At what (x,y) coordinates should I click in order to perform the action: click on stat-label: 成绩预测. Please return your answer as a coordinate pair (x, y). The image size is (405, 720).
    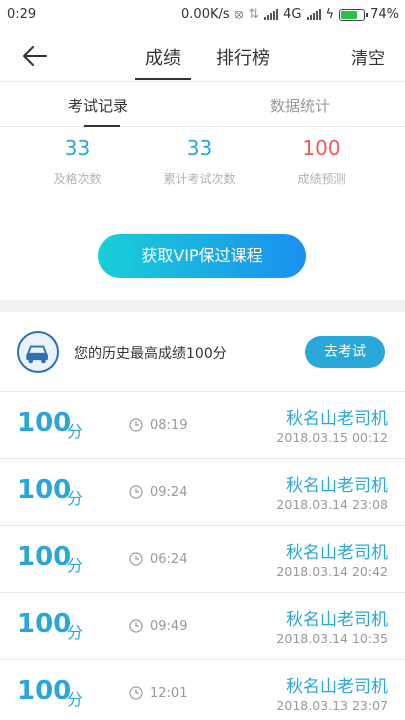
    Looking at the image, I should click on (321, 179).